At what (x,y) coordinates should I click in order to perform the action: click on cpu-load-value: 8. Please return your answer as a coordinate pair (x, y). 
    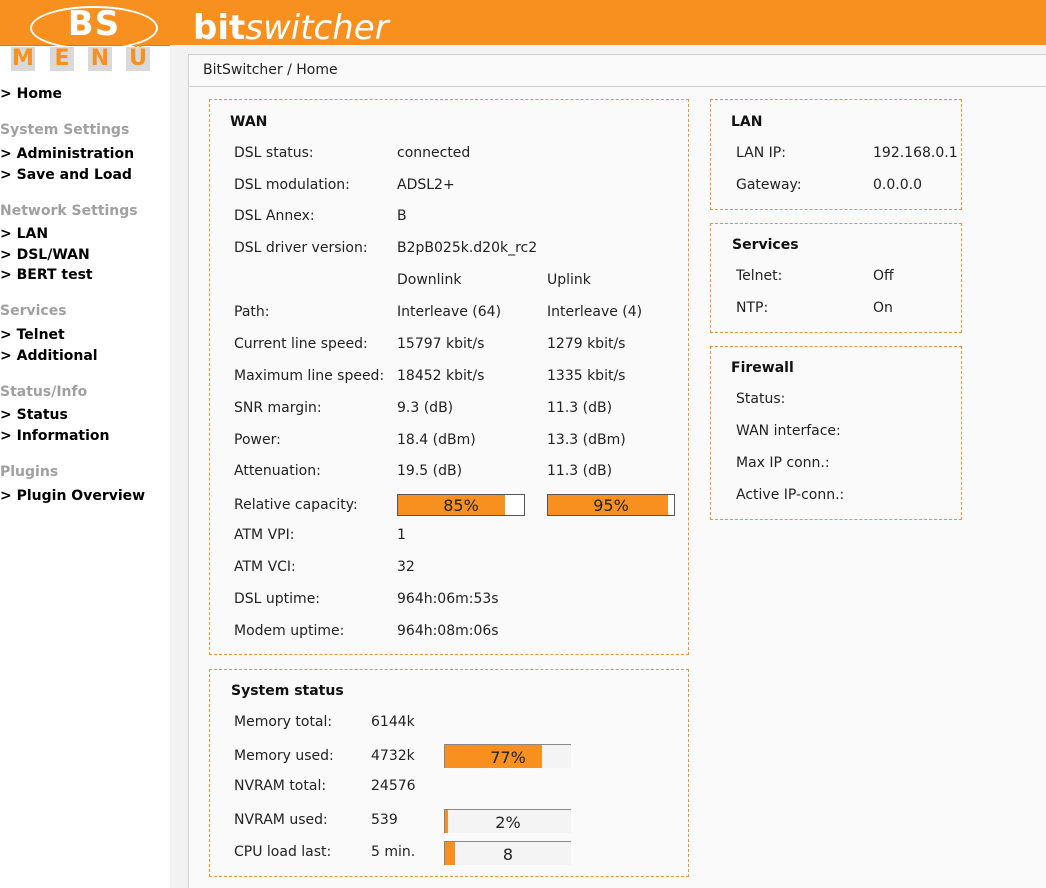
    Looking at the image, I should click on (508, 854).